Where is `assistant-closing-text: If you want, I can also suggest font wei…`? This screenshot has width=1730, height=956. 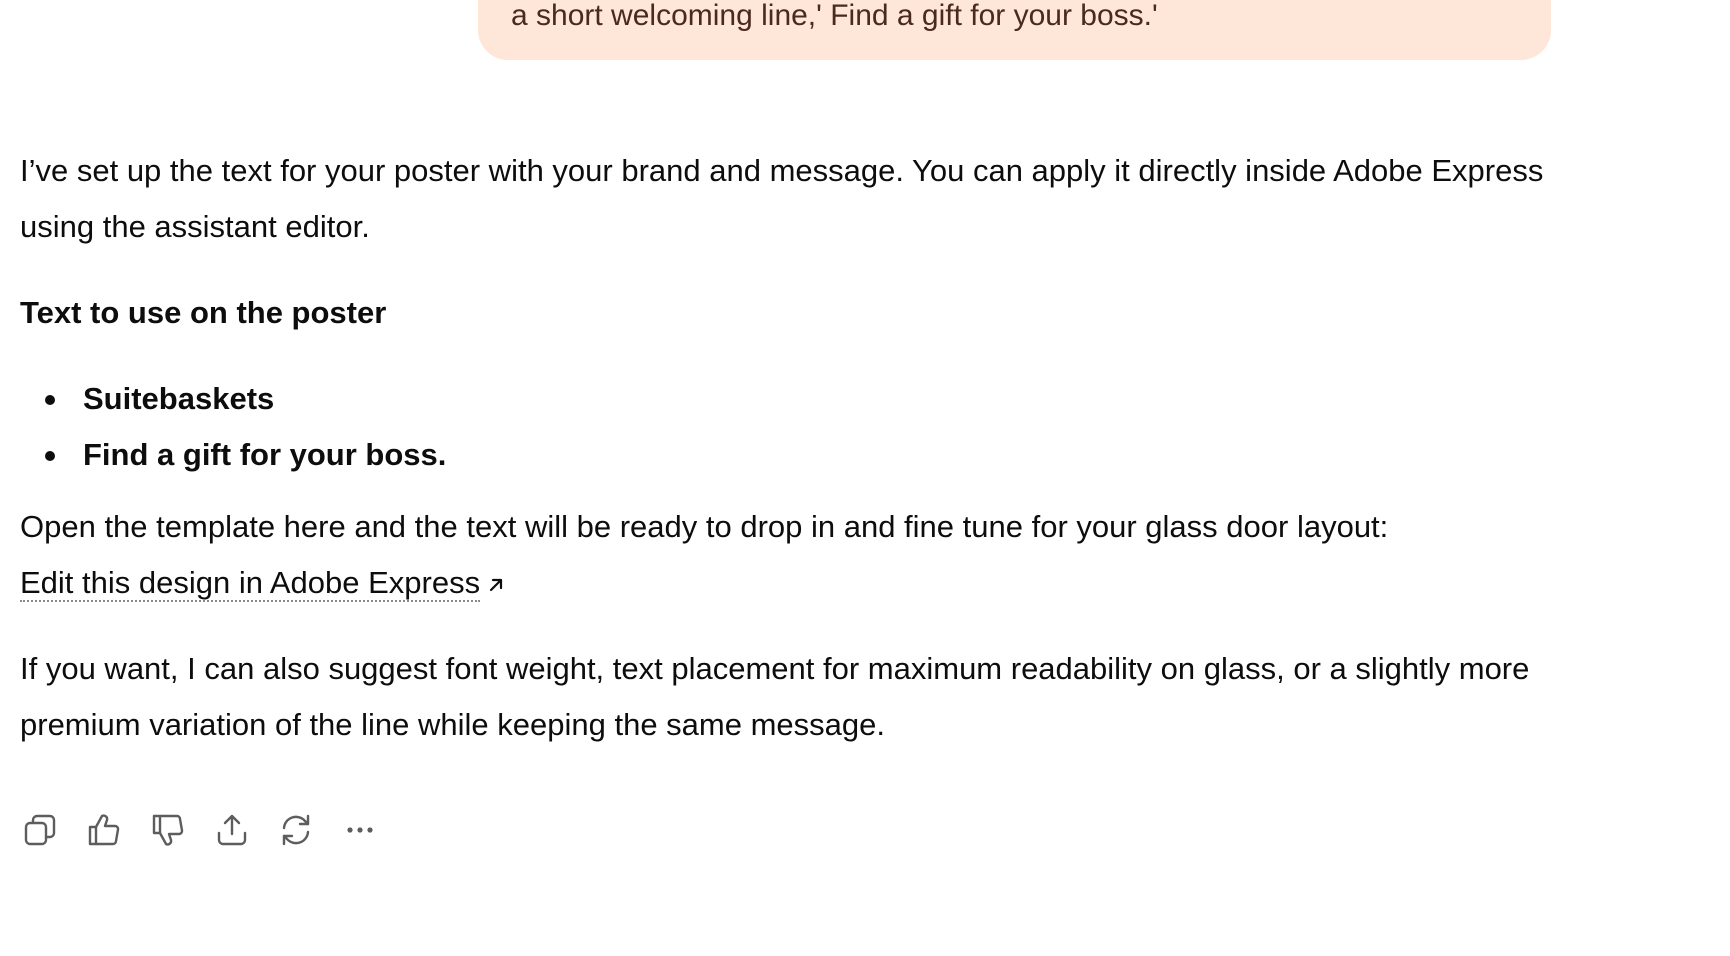 assistant-closing-text: If you want, I can also suggest font wei… is located at coordinates (775, 696).